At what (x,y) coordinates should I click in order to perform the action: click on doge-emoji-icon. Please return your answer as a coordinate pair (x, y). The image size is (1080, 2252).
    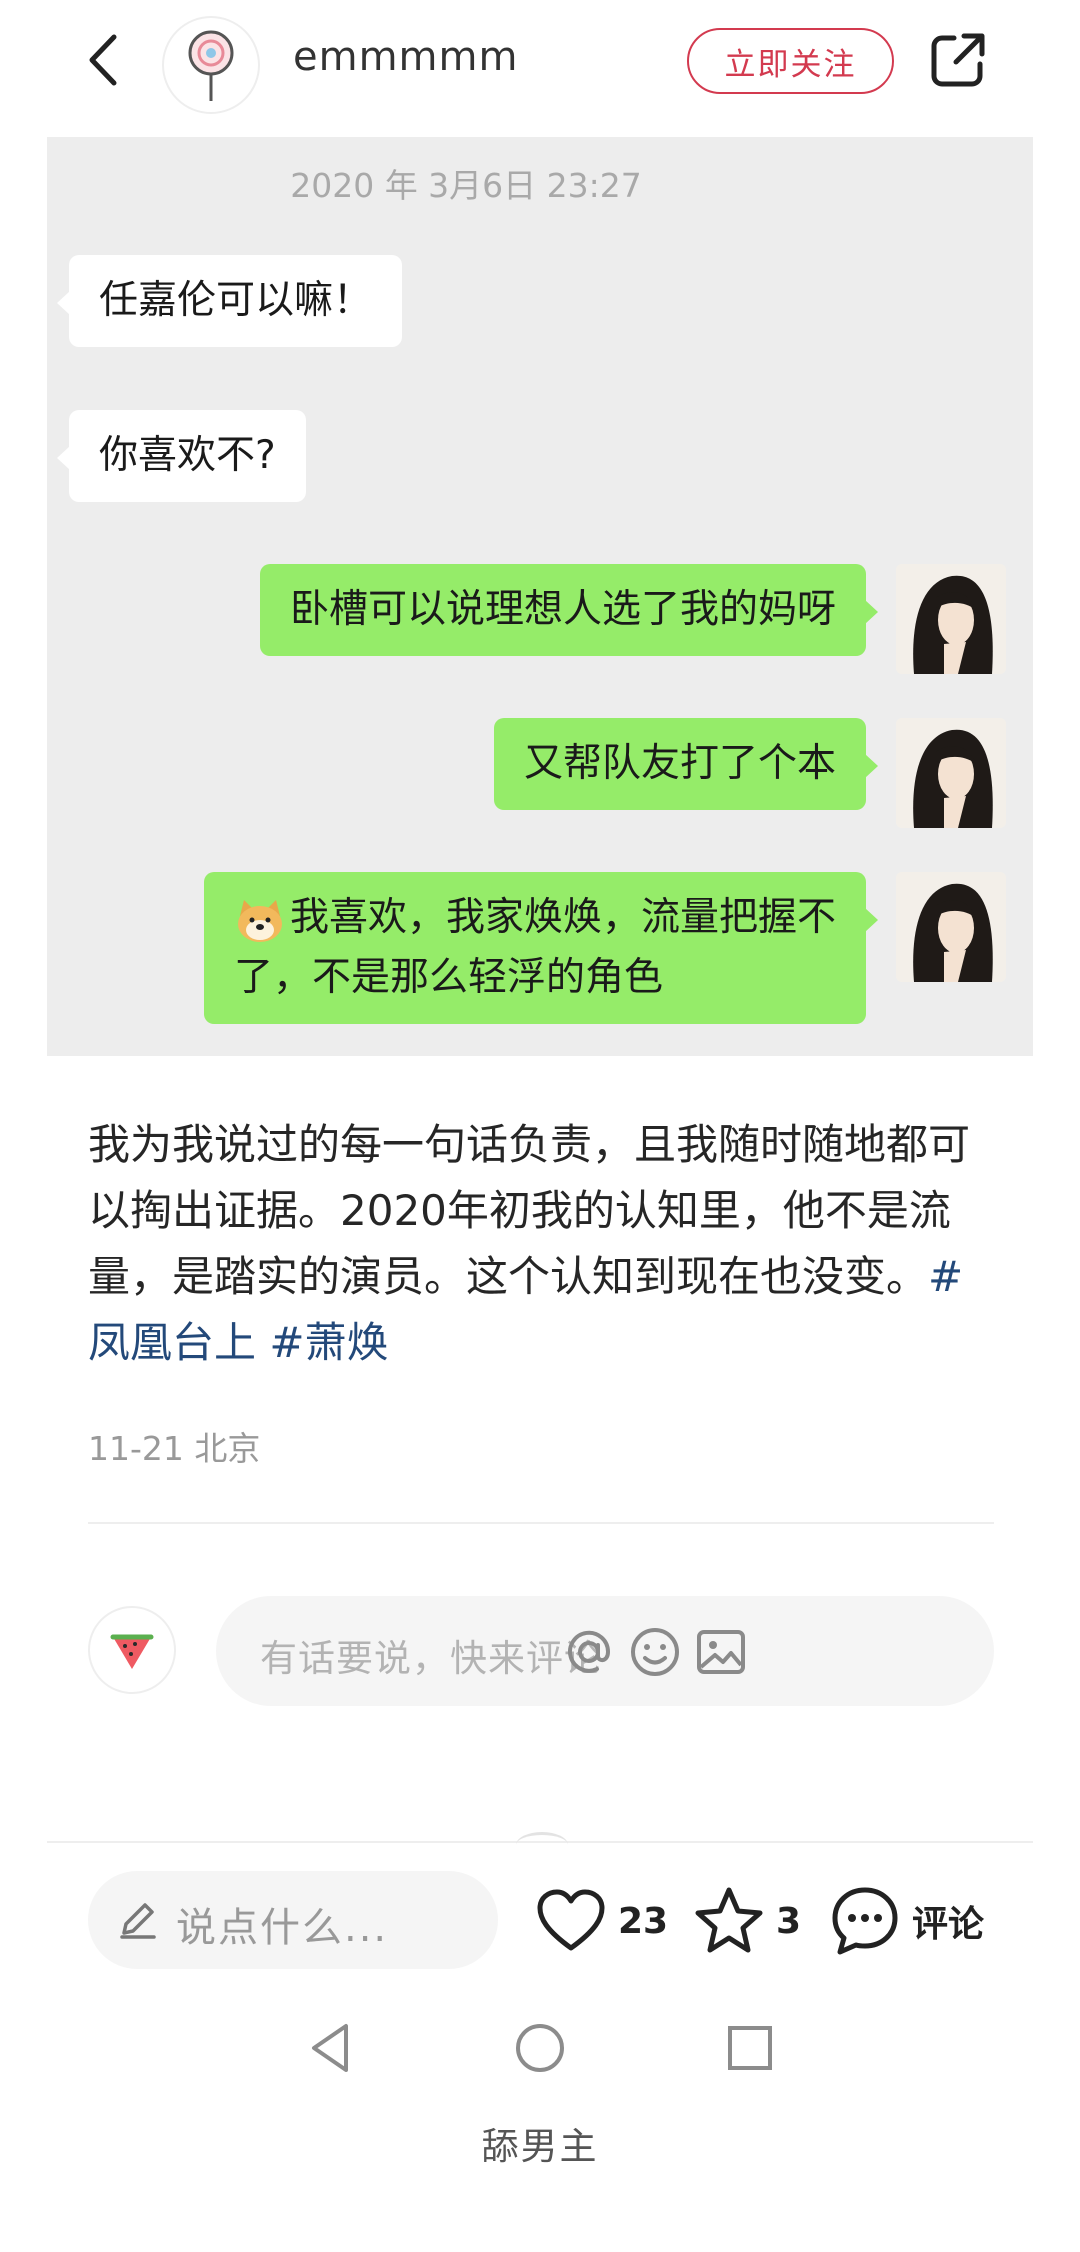
    Looking at the image, I should click on (259, 920).